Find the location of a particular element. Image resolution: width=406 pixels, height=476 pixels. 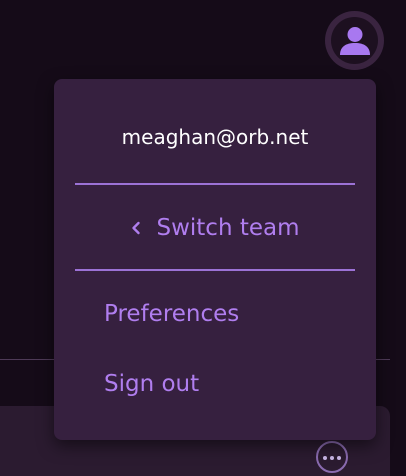

menu-item-preferences: Preferences is located at coordinates (171, 314).